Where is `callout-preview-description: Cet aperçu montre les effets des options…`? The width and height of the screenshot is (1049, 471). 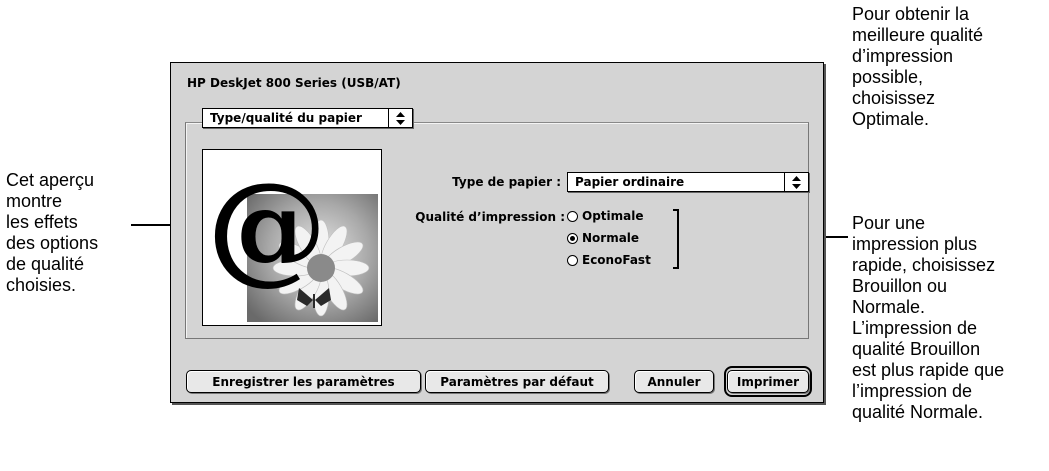 callout-preview-description: Cet aperçu montre les effets des options… is located at coordinates (52, 233).